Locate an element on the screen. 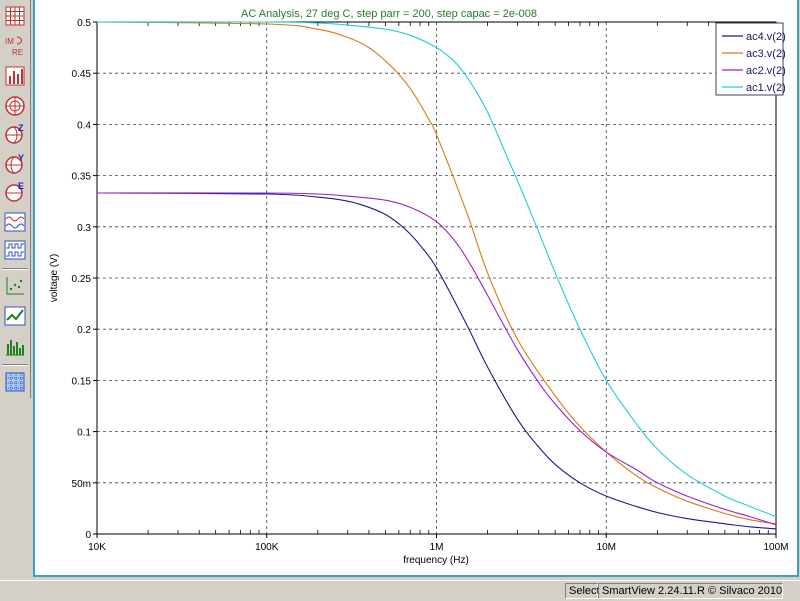  legend-label: ac1.v(2) is located at coordinates (766, 88).